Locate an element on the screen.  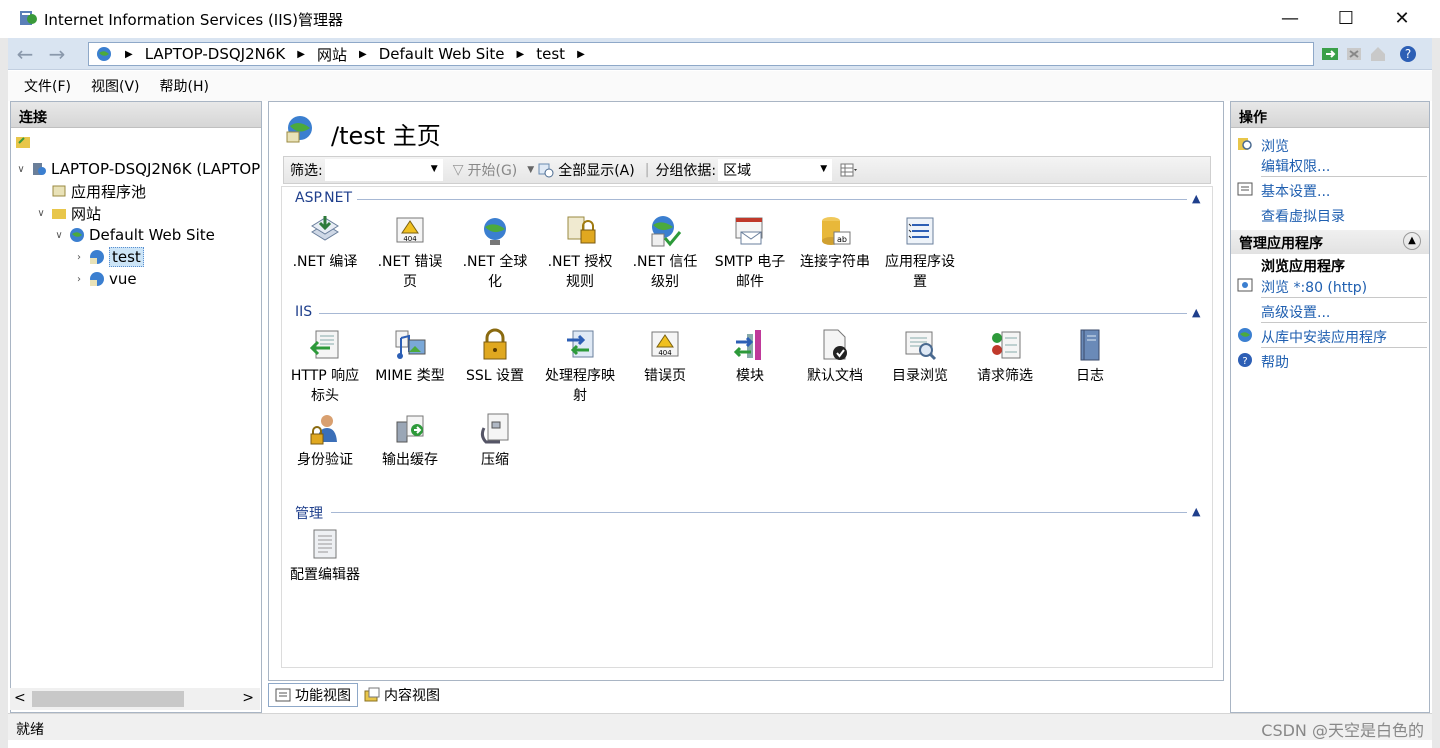
tree-node-server: ∨ LAPTOP-DSQJ2N6K (LAPTOP is located at coordinates (137, 169).